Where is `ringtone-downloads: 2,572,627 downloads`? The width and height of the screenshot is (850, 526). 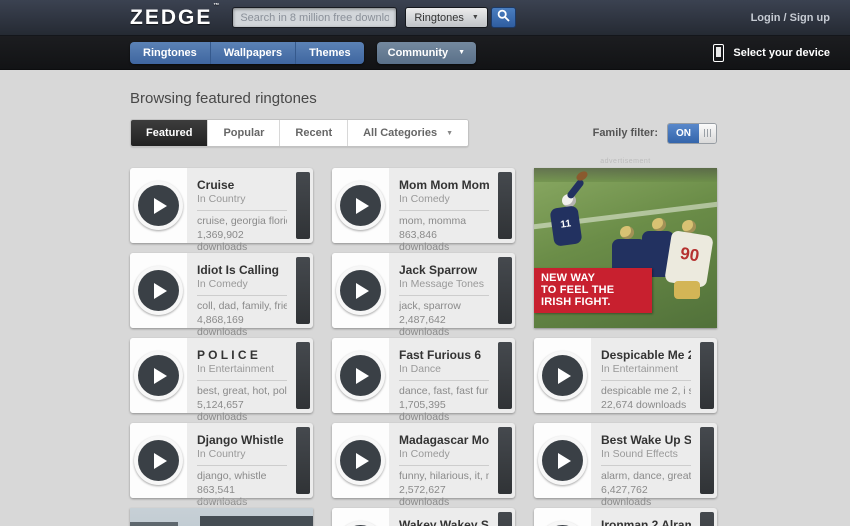
ringtone-downloads: 2,572,627 downloads is located at coordinates (424, 496).